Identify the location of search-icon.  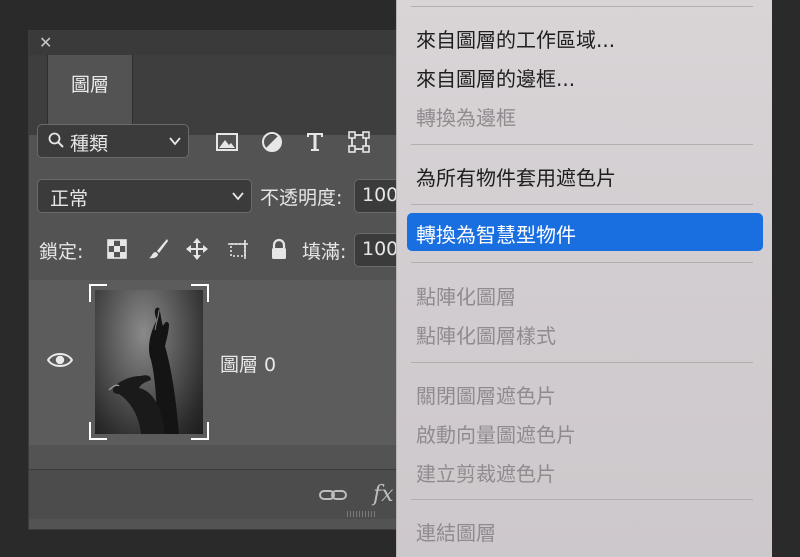
(56, 140).